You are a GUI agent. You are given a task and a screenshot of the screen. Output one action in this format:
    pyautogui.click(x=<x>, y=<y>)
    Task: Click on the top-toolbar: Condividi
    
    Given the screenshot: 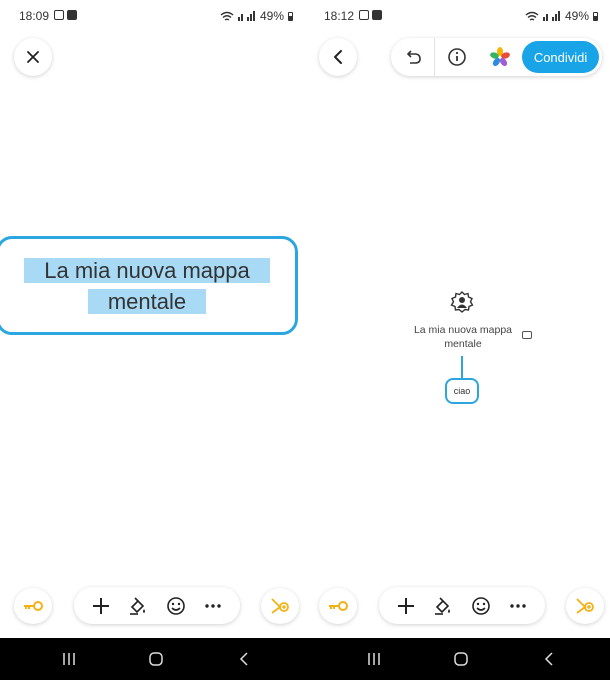 What is the action you would take?
    pyautogui.click(x=496, y=57)
    